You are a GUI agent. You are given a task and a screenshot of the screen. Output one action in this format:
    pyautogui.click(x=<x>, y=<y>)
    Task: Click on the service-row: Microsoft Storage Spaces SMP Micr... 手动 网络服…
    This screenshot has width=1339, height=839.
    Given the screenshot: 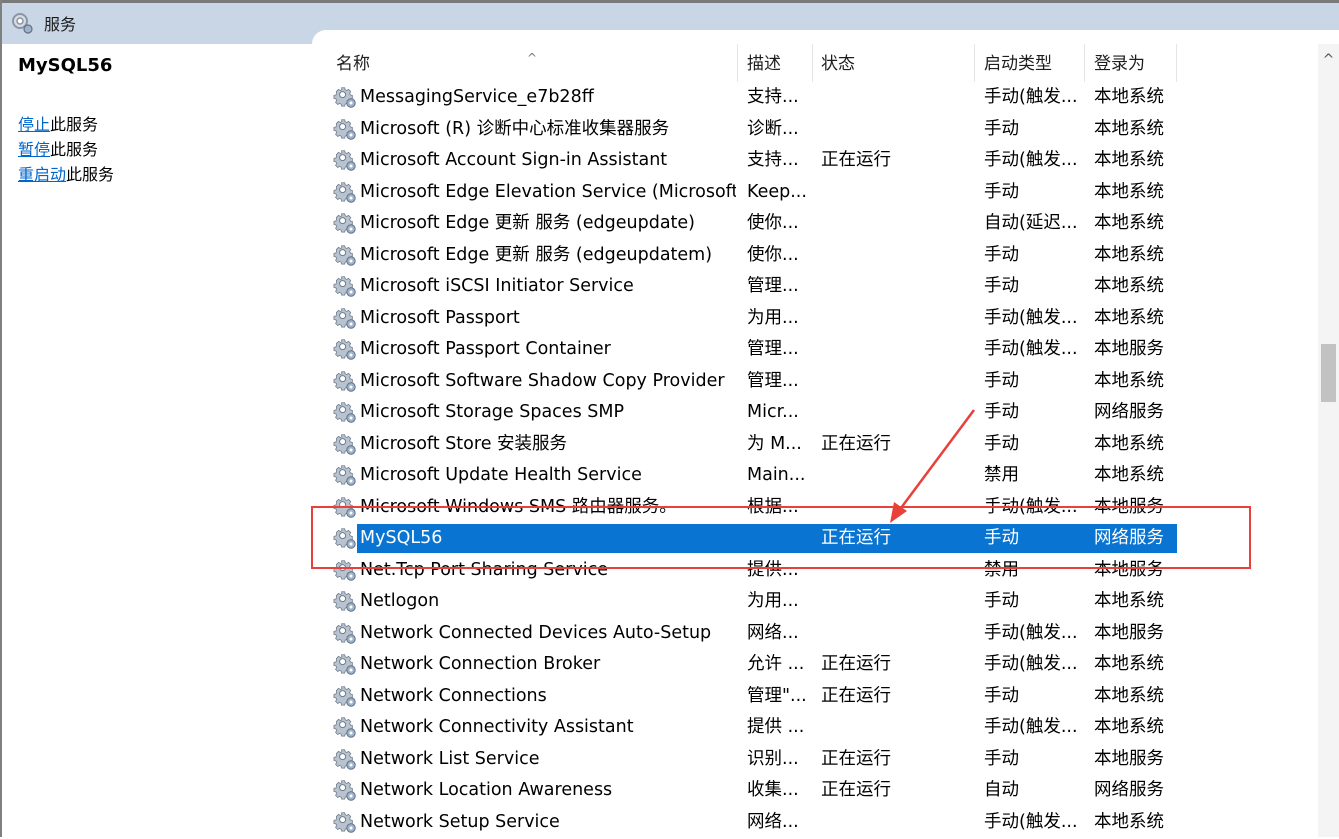 What is the action you would take?
    pyautogui.click(x=823, y=413)
    